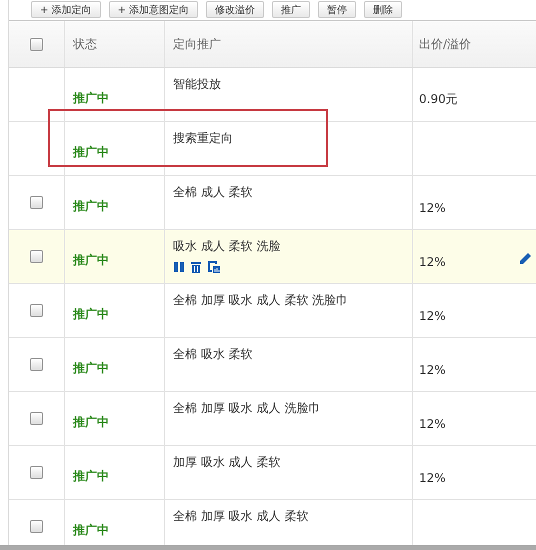 Image resolution: width=536 pixels, height=550 pixels. What do you see at coordinates (153, 9) in the screenshot?
I see `toolbar-button: + 添加意图定向` at bounding box center [153, 9].